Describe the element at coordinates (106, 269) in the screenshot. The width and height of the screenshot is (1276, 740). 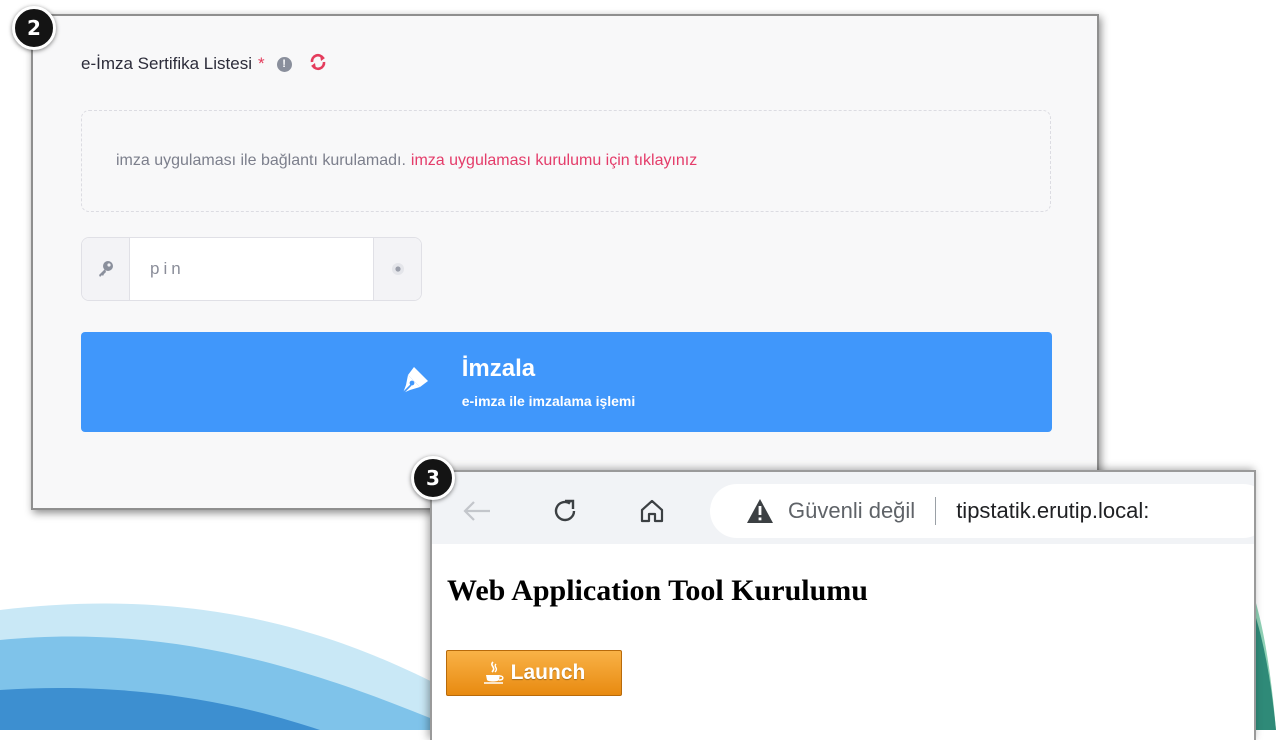
I see `key-icon` at that location.